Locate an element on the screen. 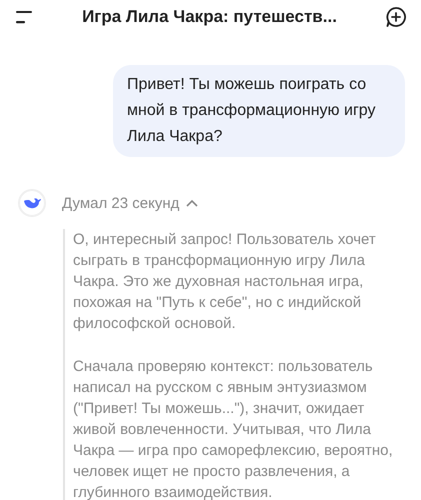  user-message: Привет! Ты можешь поиграть со мной в трансформационную игру Лила Чакра? is located at coordinates (259, 111).